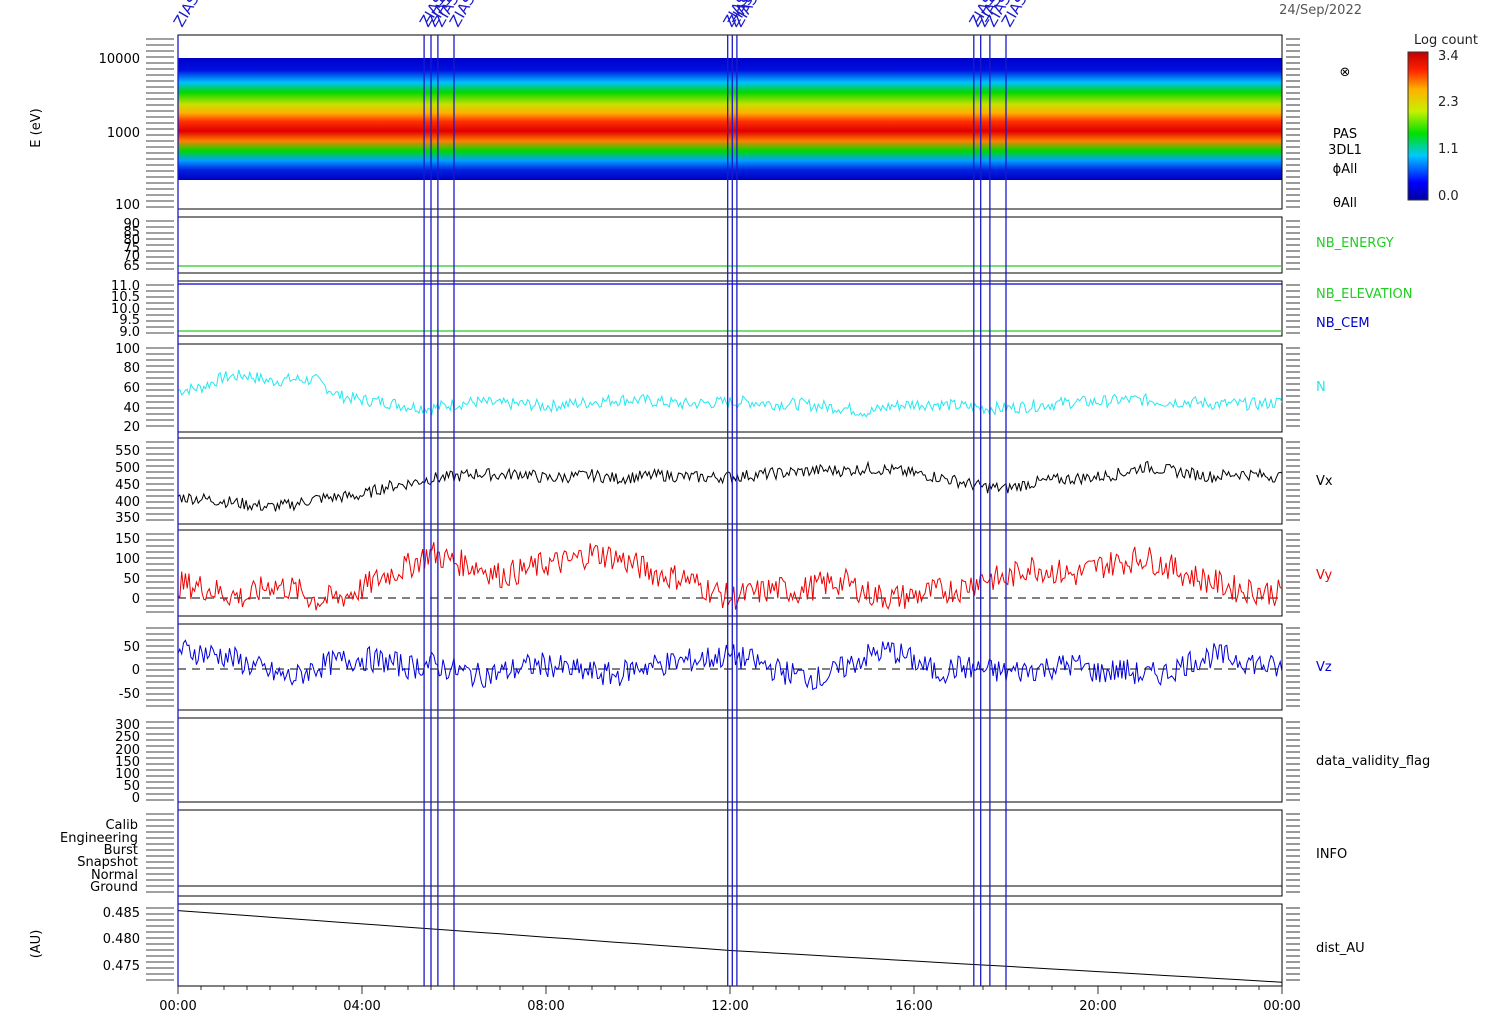  I want to click on ytick-label: 1000, so click(123, 133).